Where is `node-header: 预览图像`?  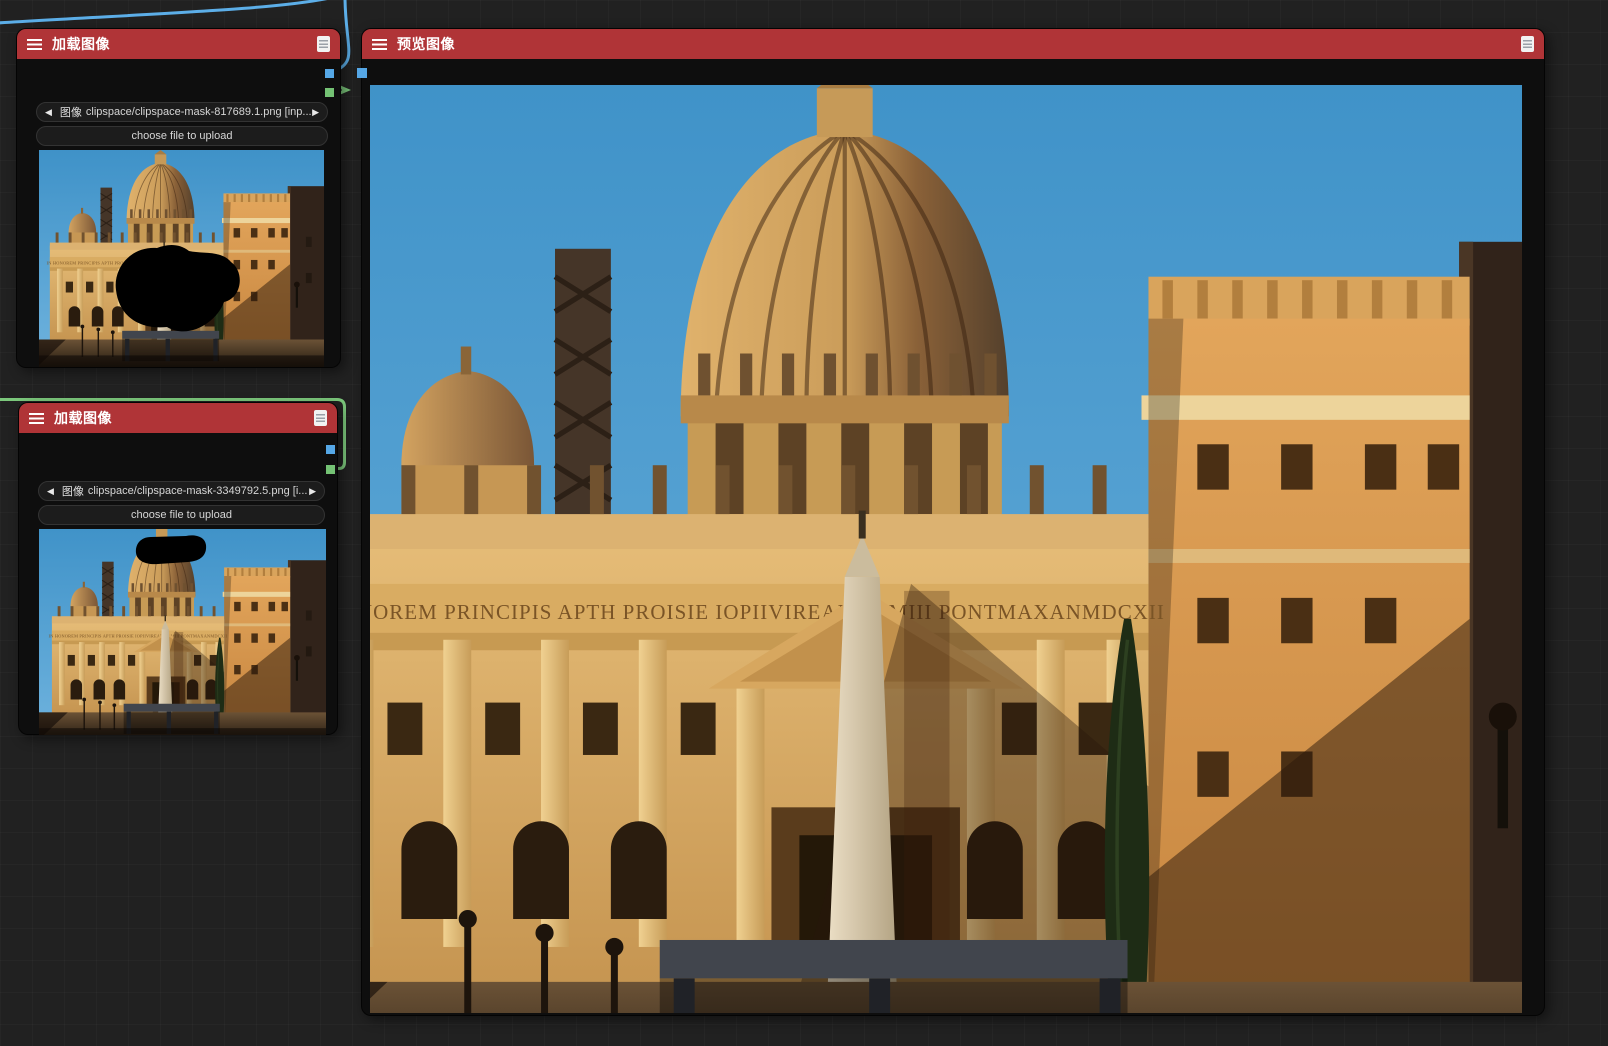
node-header: 预览图像 is located at coordinates (953, 44).